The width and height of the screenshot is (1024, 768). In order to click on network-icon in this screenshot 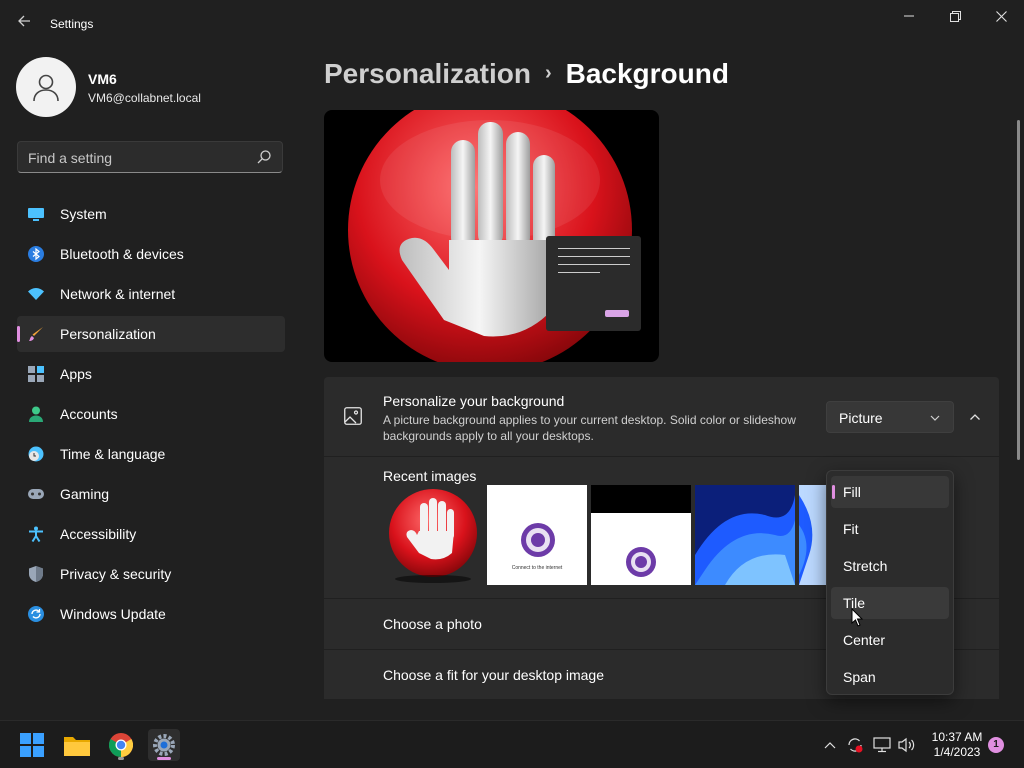, I will do `click(882, 745)`.